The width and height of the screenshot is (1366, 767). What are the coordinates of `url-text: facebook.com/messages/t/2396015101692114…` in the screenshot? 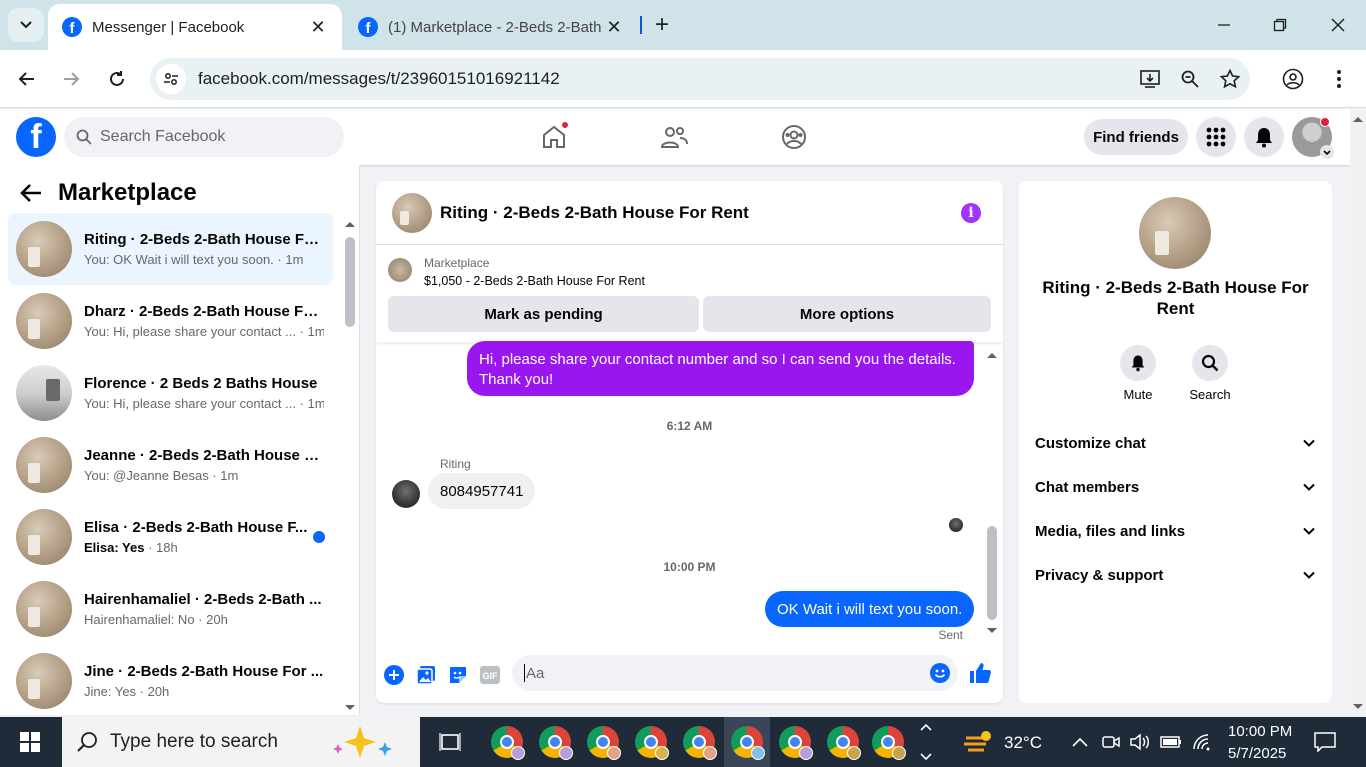 It's located at (664, 79).